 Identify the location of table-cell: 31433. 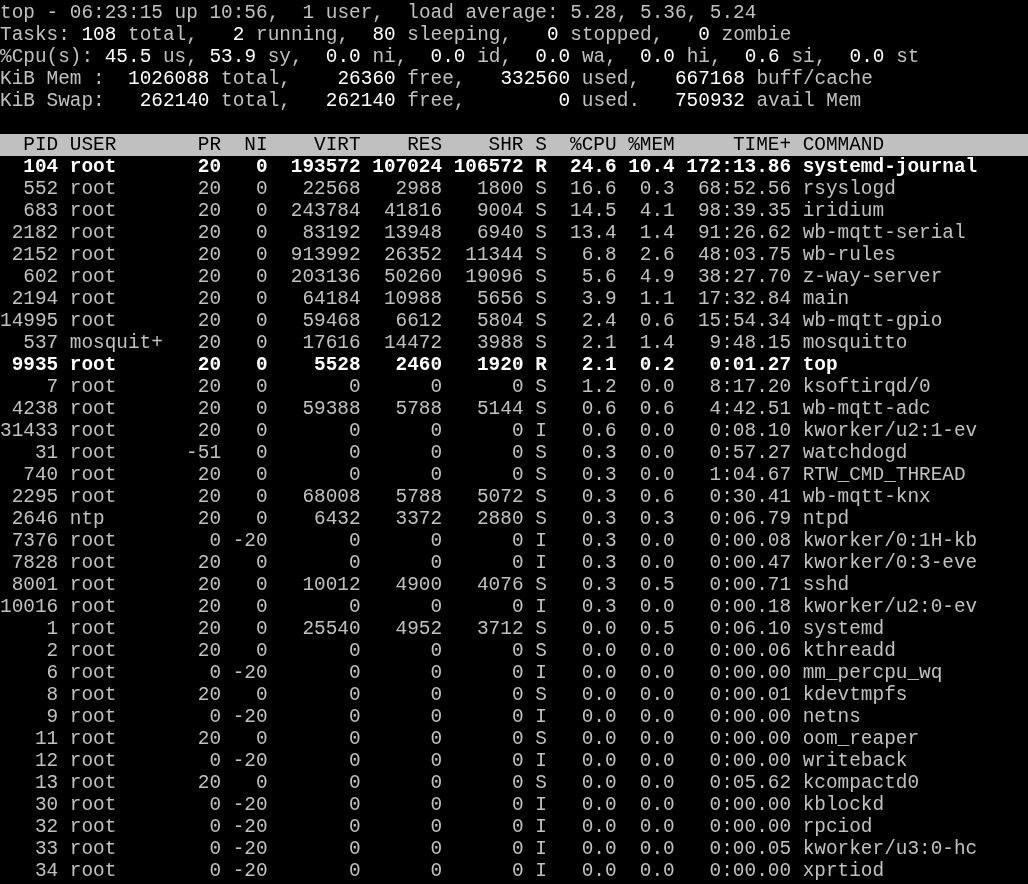
(29, 431).